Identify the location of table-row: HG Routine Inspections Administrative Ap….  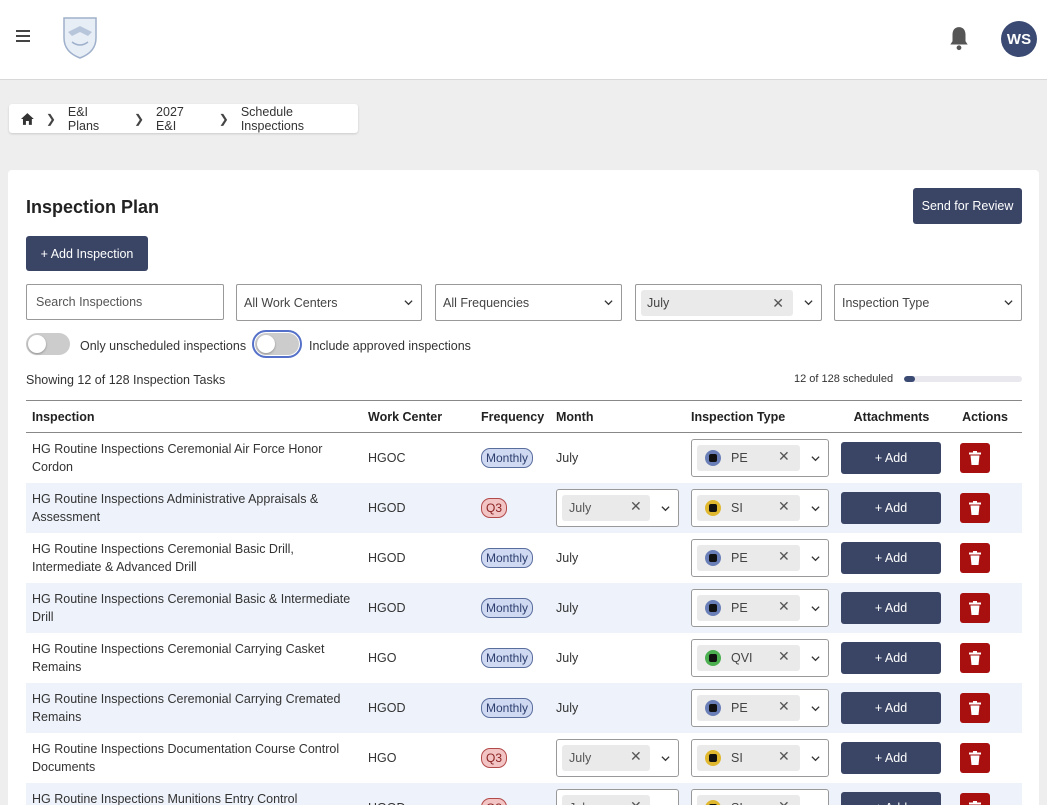
(524, 507).